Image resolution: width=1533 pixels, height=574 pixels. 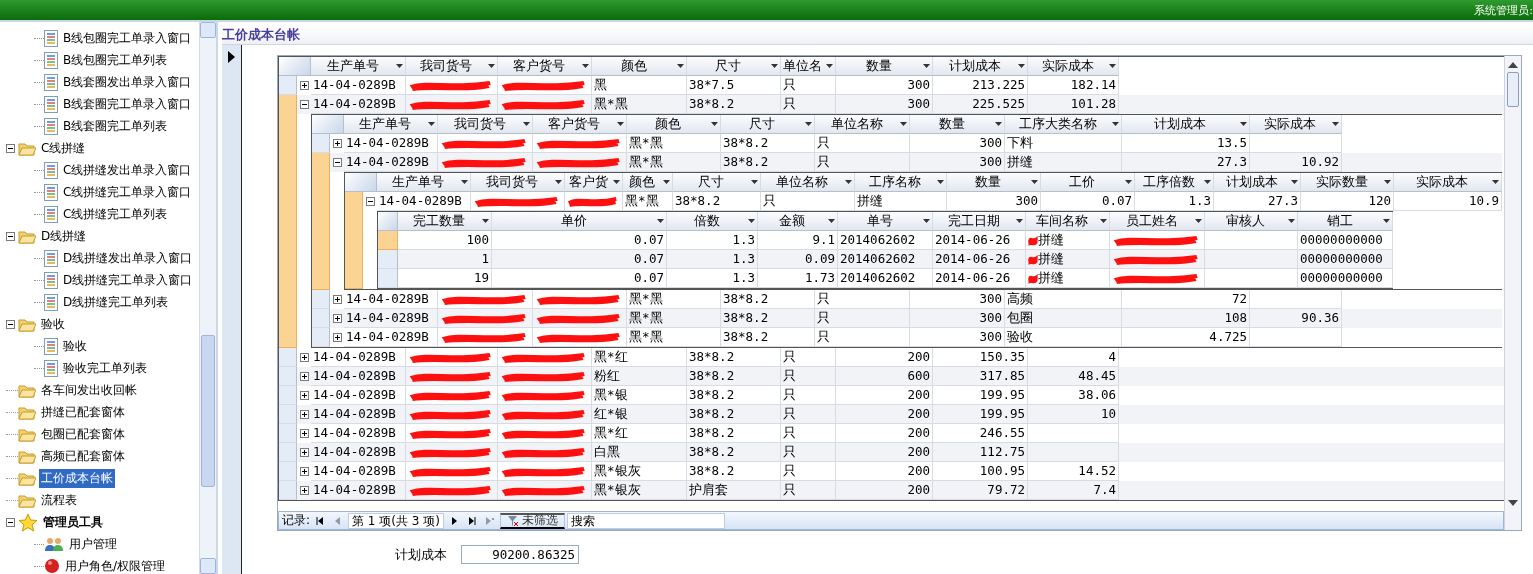 I want to click on tree-item: 各车间发出收回帐, so click(x=89, y=390).